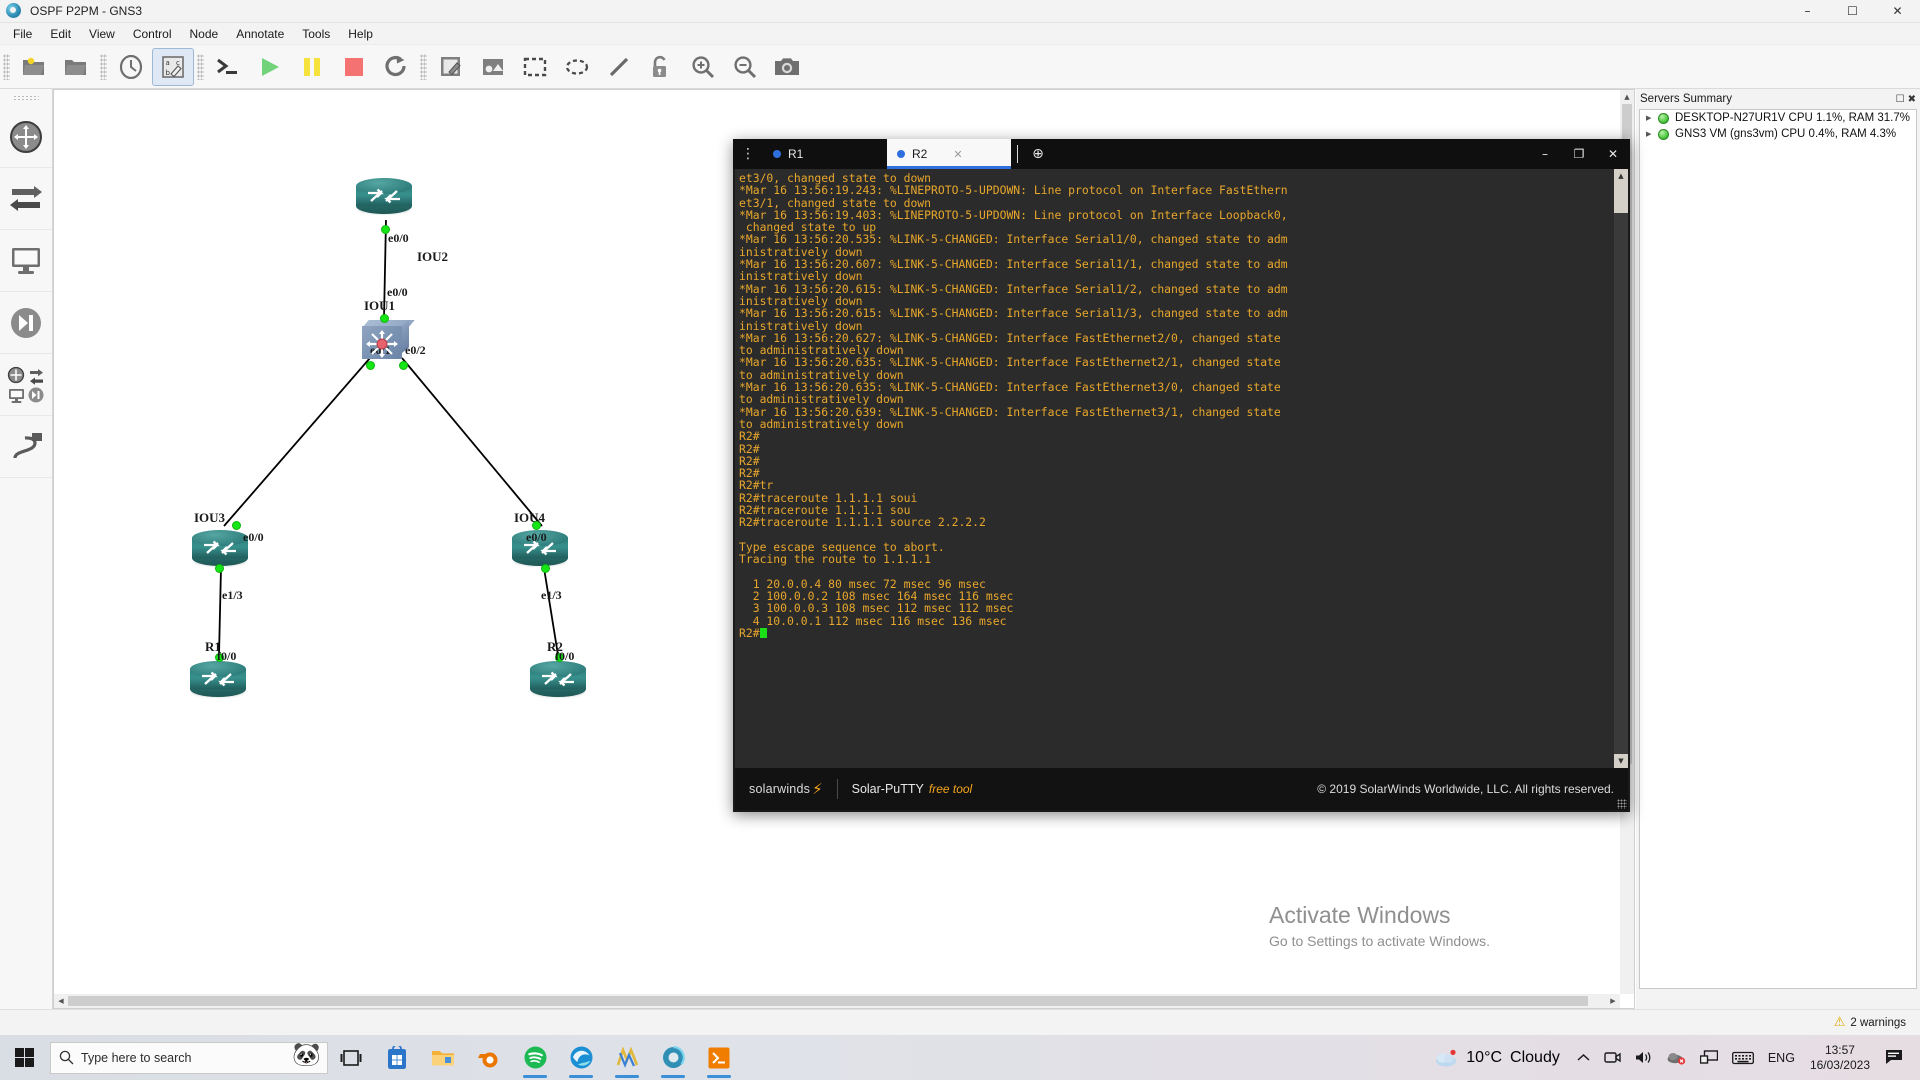 This screenshot has width=1920, height=1080. Describe the element at coordinates (270, 67) in the screenshot. I see `start-icon` at that location.